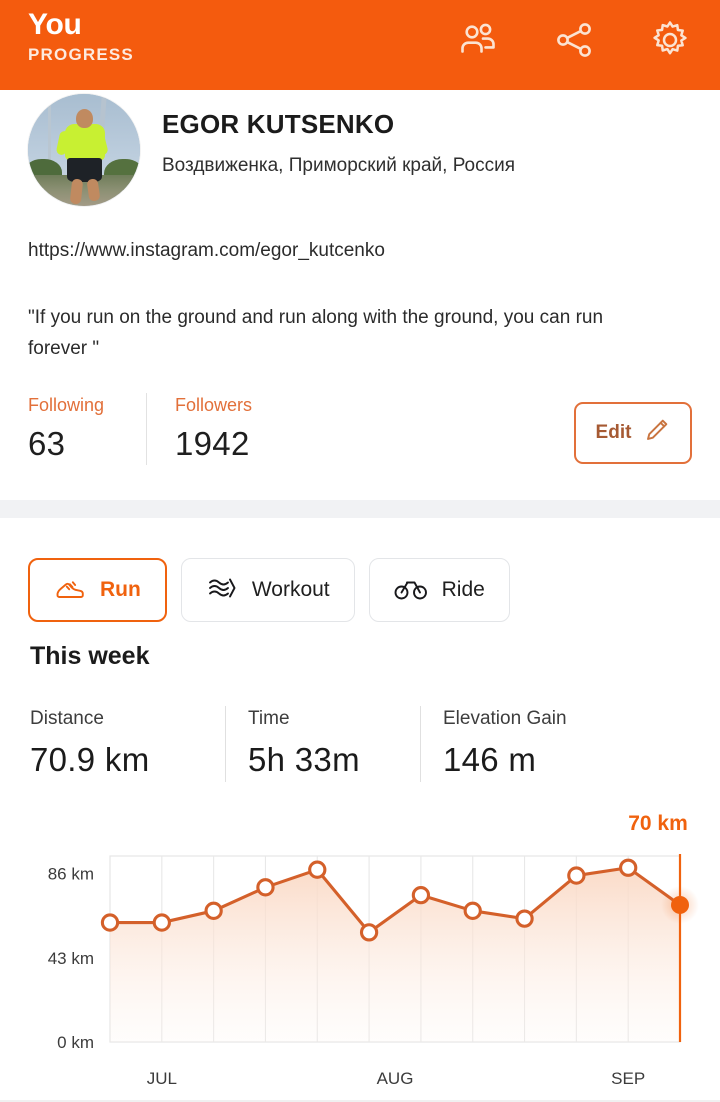  Describe the element at coordinates (70, 590) in the screenshot. I see `running-shoe-icon` at that location.